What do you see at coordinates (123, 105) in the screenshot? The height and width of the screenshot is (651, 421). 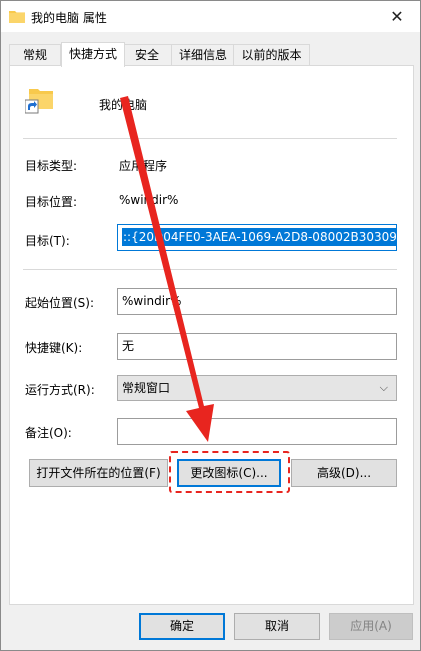 I see `shortcut-name: 我的电脑` at bounding box center [123, 105].